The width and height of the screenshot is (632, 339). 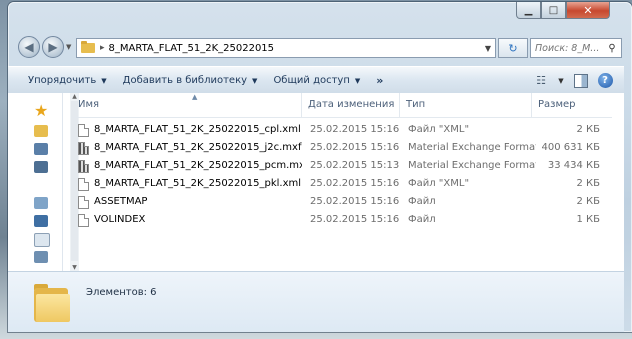 What do you see at coordinates (572, 105) in the screenshot?
I see `column-size-header: Размер` at bounding box center [572, 105].